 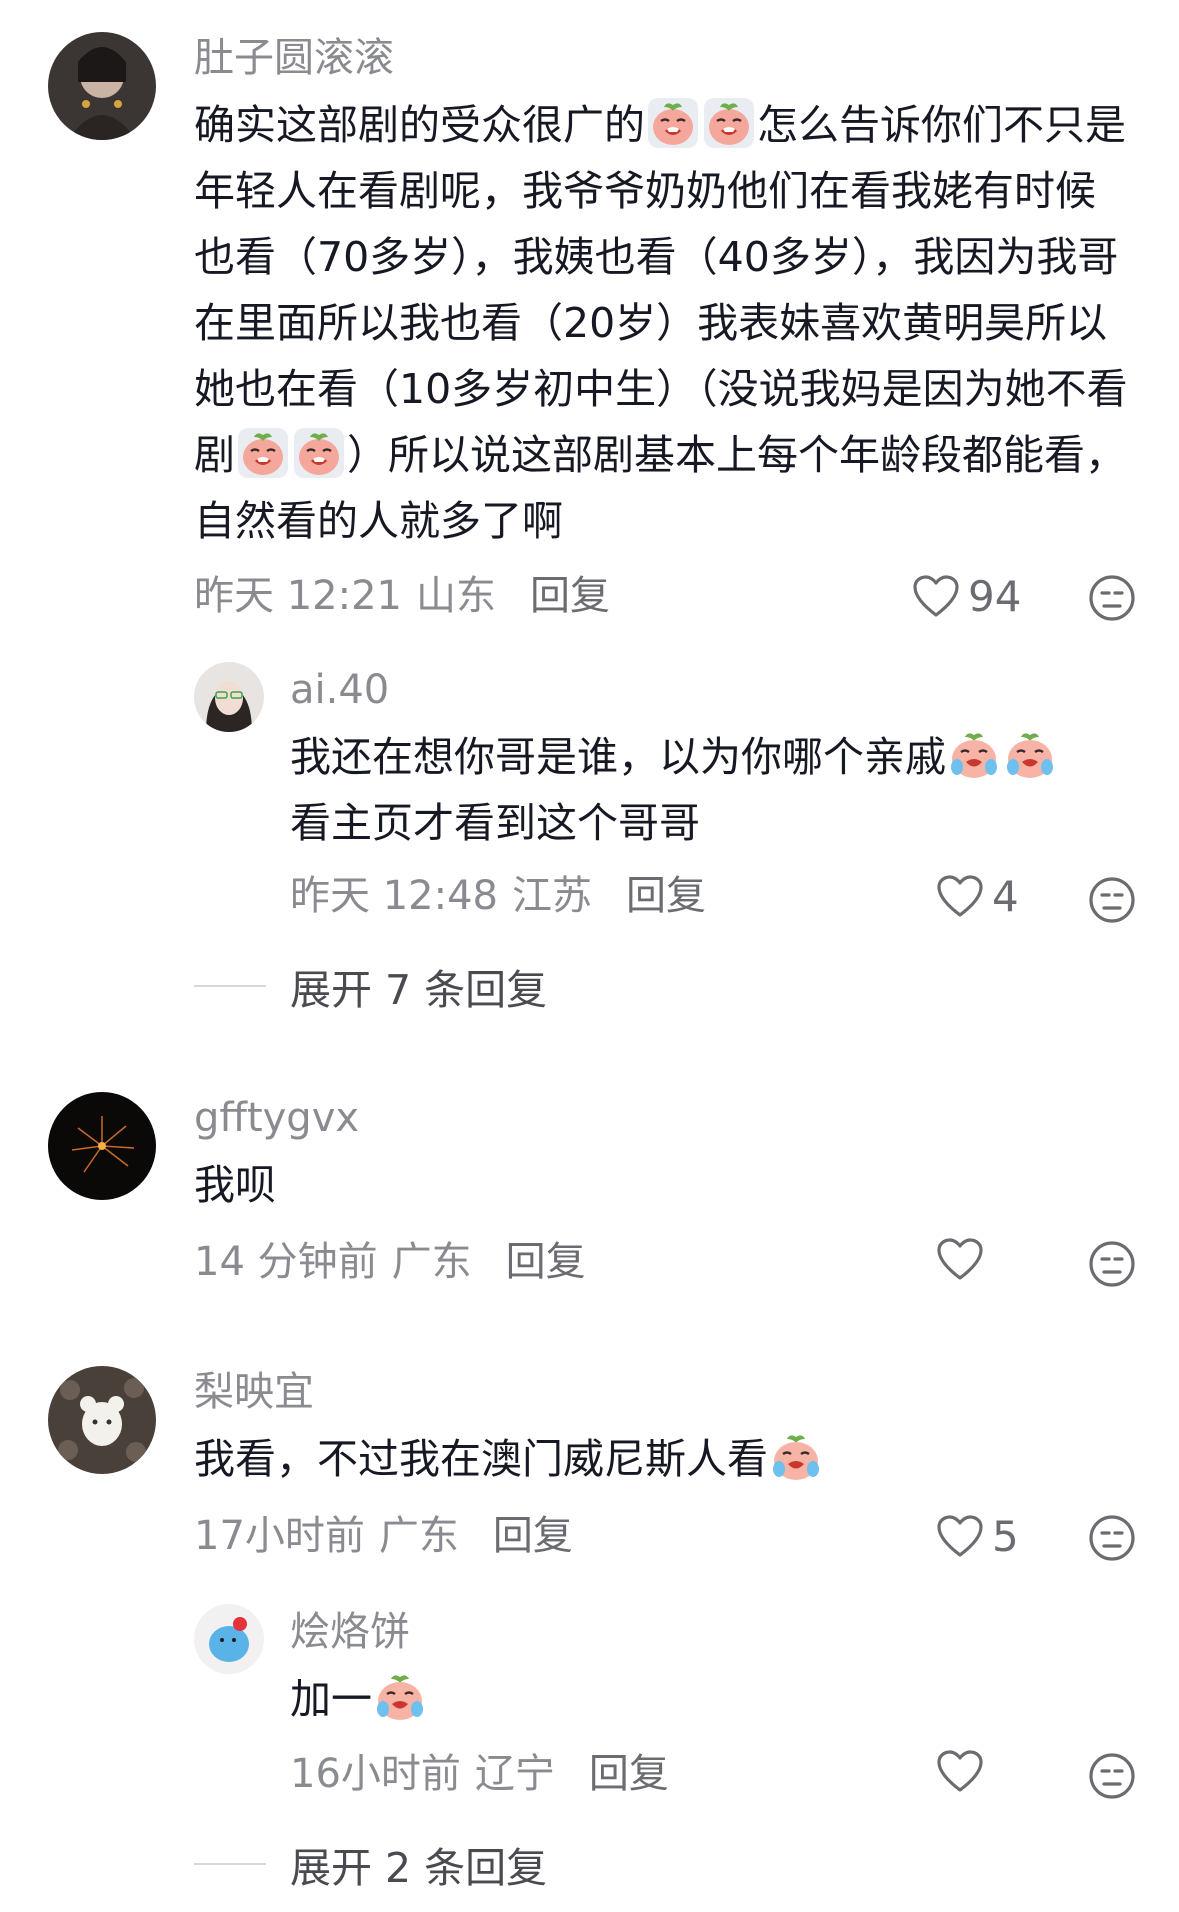 What do you see at coordinates (456, 596) in the screenshot?
I see `comment-location: 山东` at bounding box center [456, 596].